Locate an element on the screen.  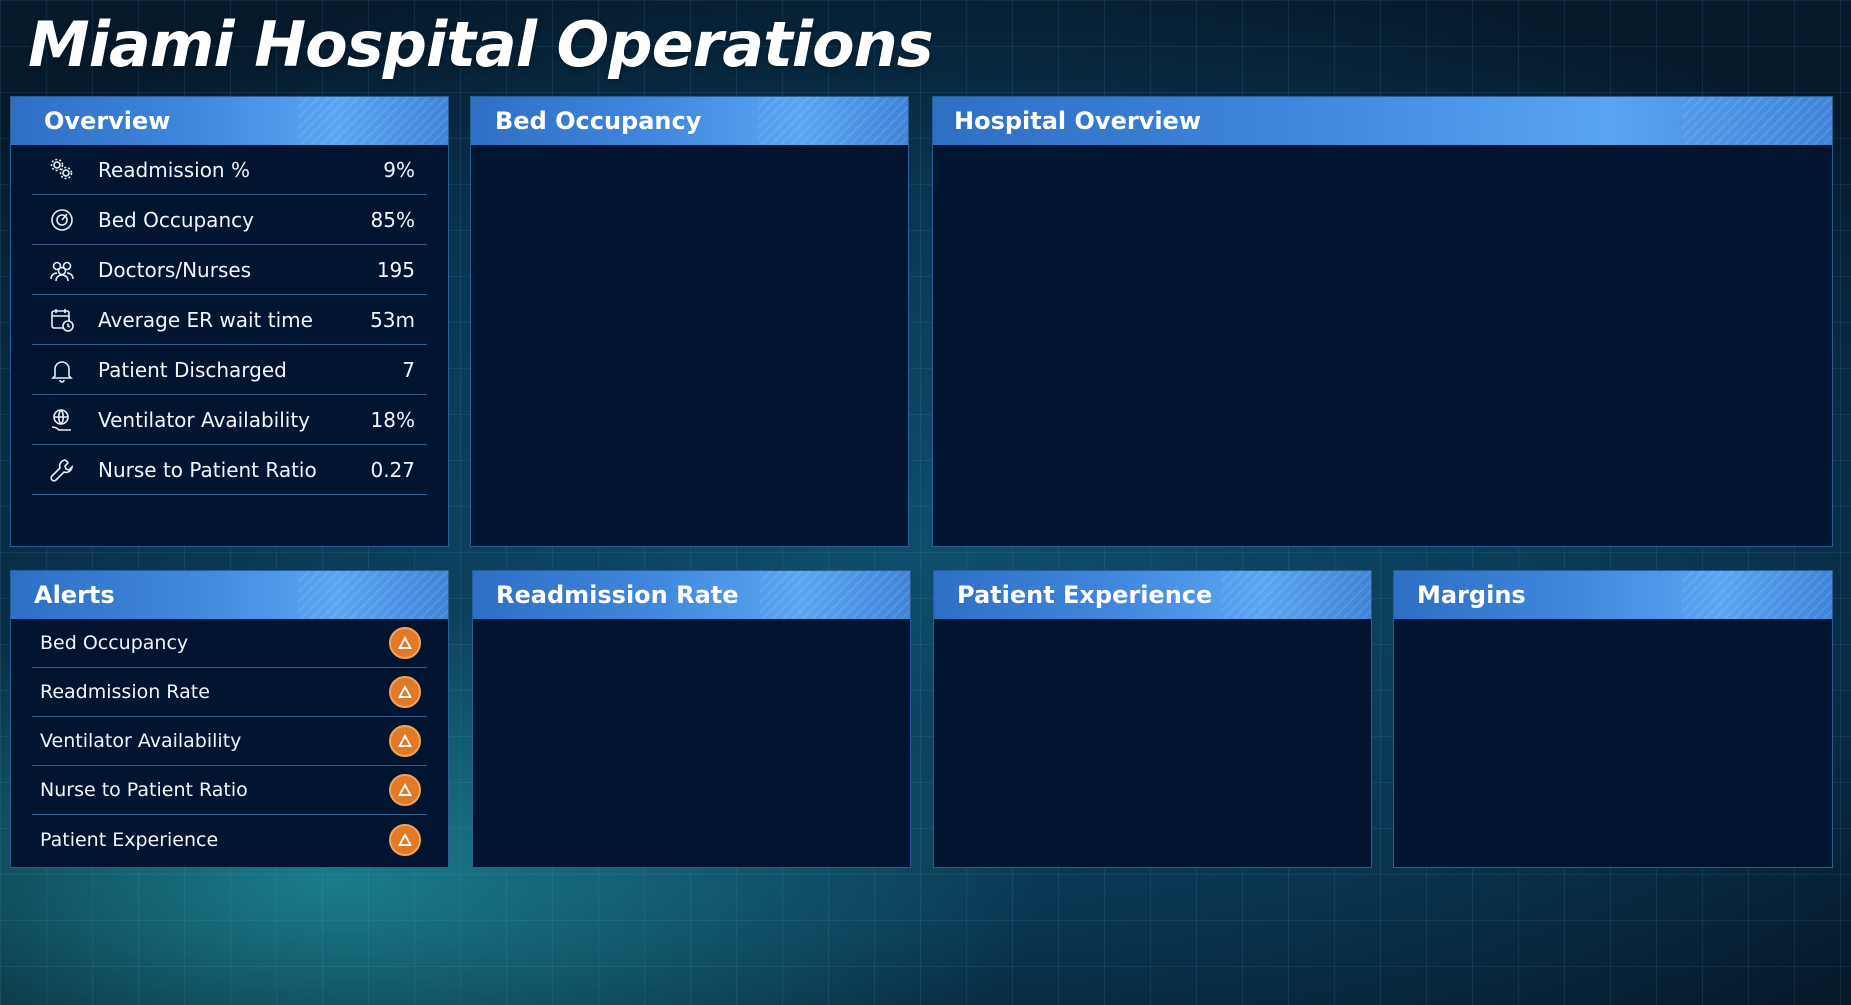
calendar-clock-icon is located at coordinates (62, 320).